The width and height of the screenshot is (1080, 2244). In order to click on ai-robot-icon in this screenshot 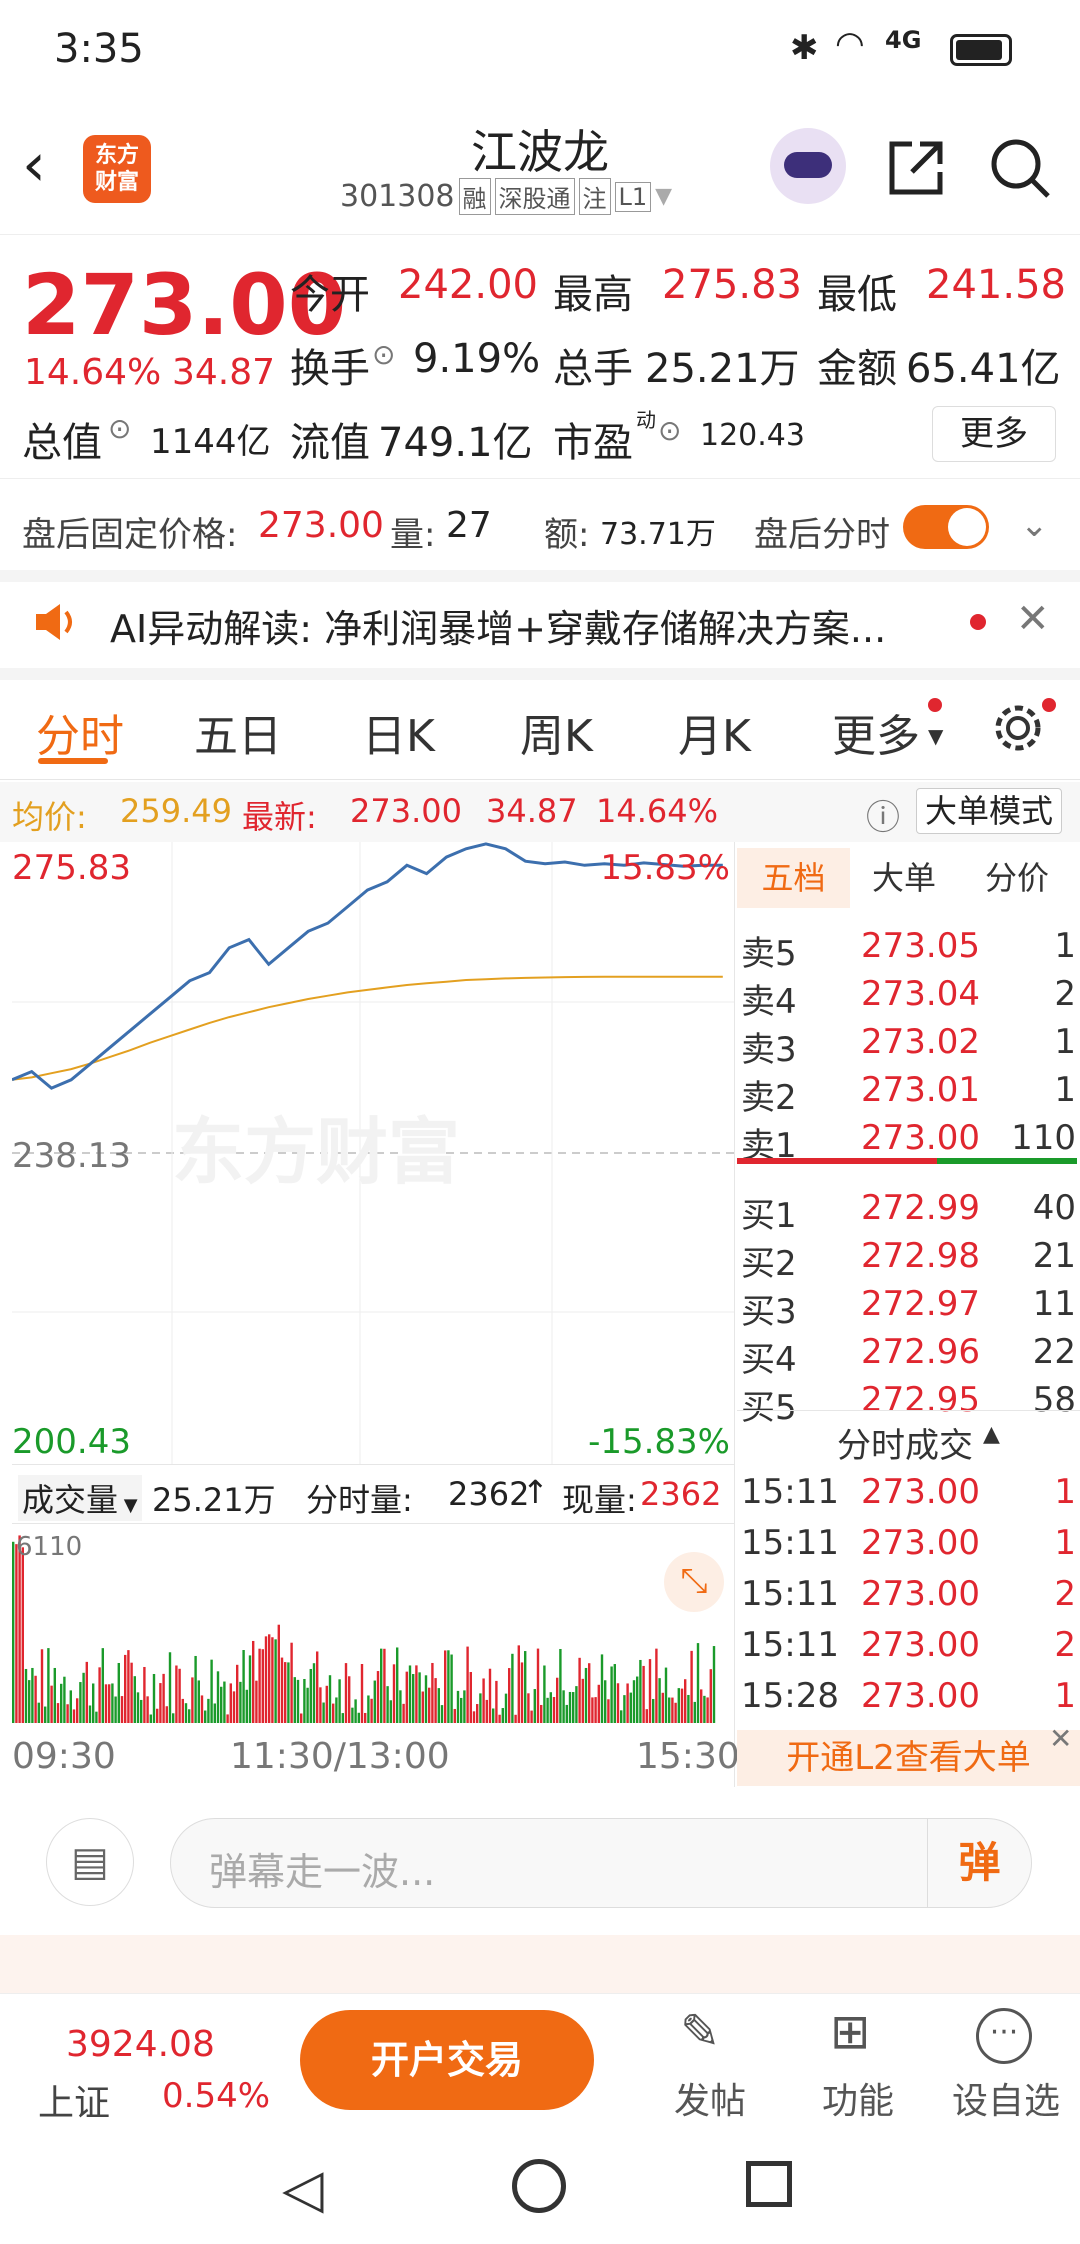, I will do `click(808, 166)`.